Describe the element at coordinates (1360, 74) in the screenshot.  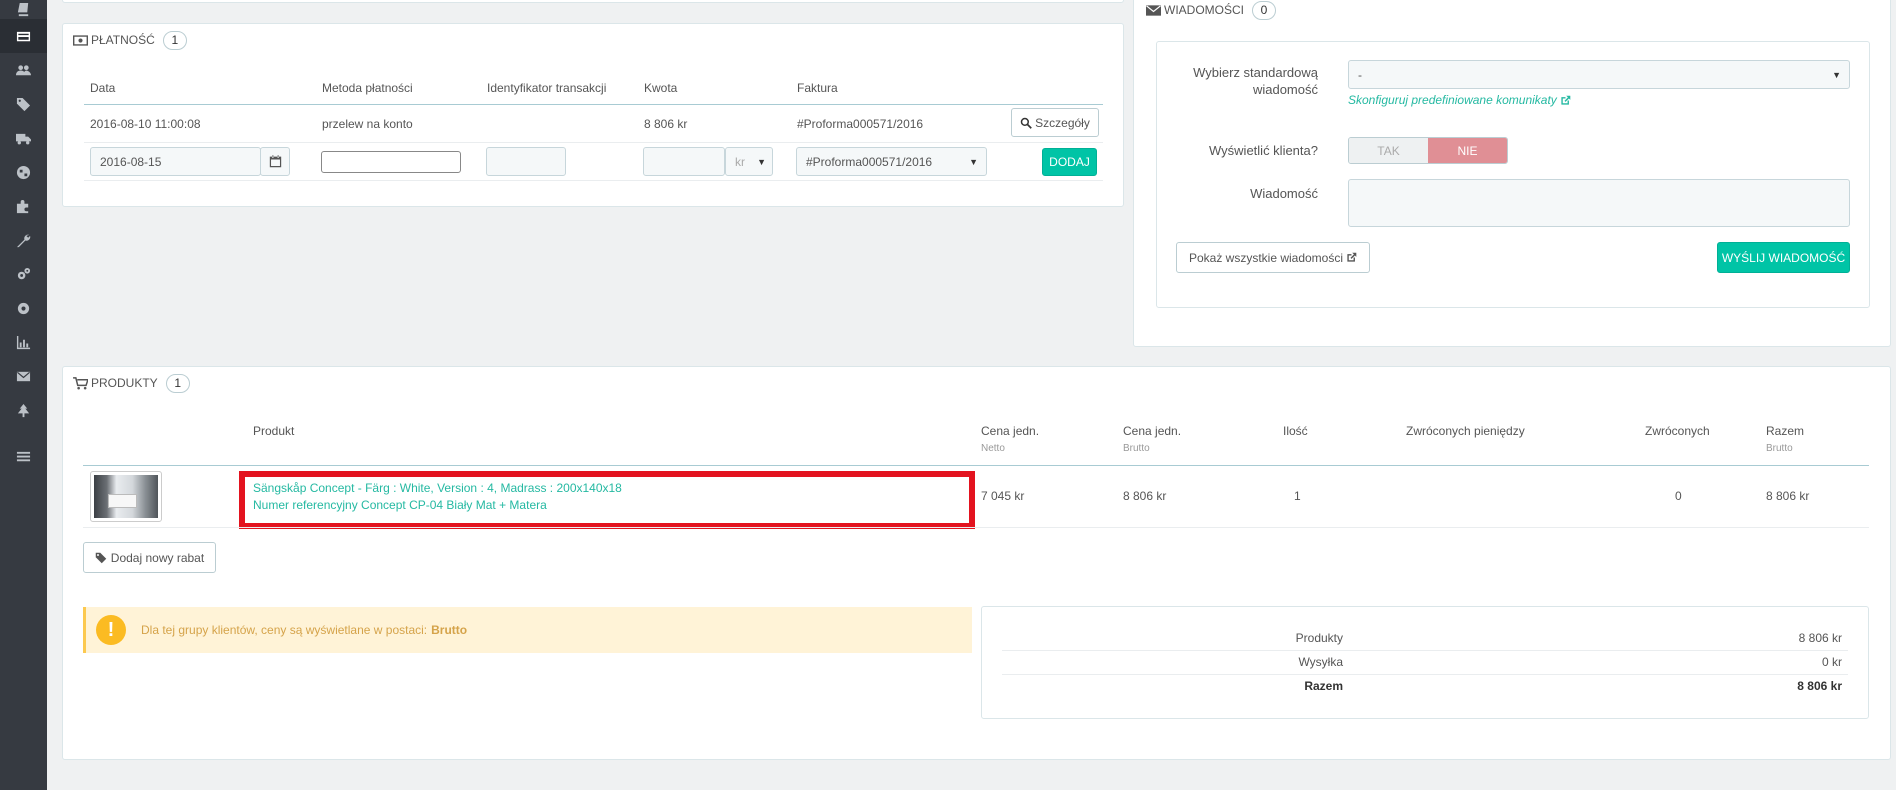
I see `choose-message-value: -` at that location.